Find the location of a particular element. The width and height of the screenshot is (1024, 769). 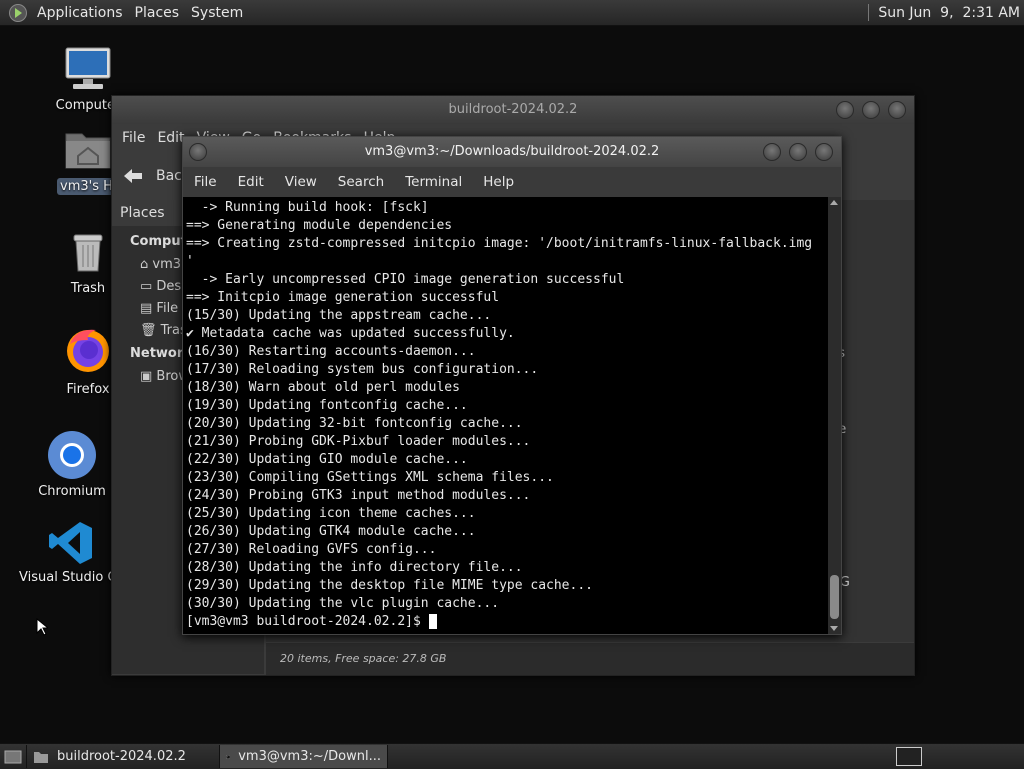

trash-icon is located at coordinates (88, 253).